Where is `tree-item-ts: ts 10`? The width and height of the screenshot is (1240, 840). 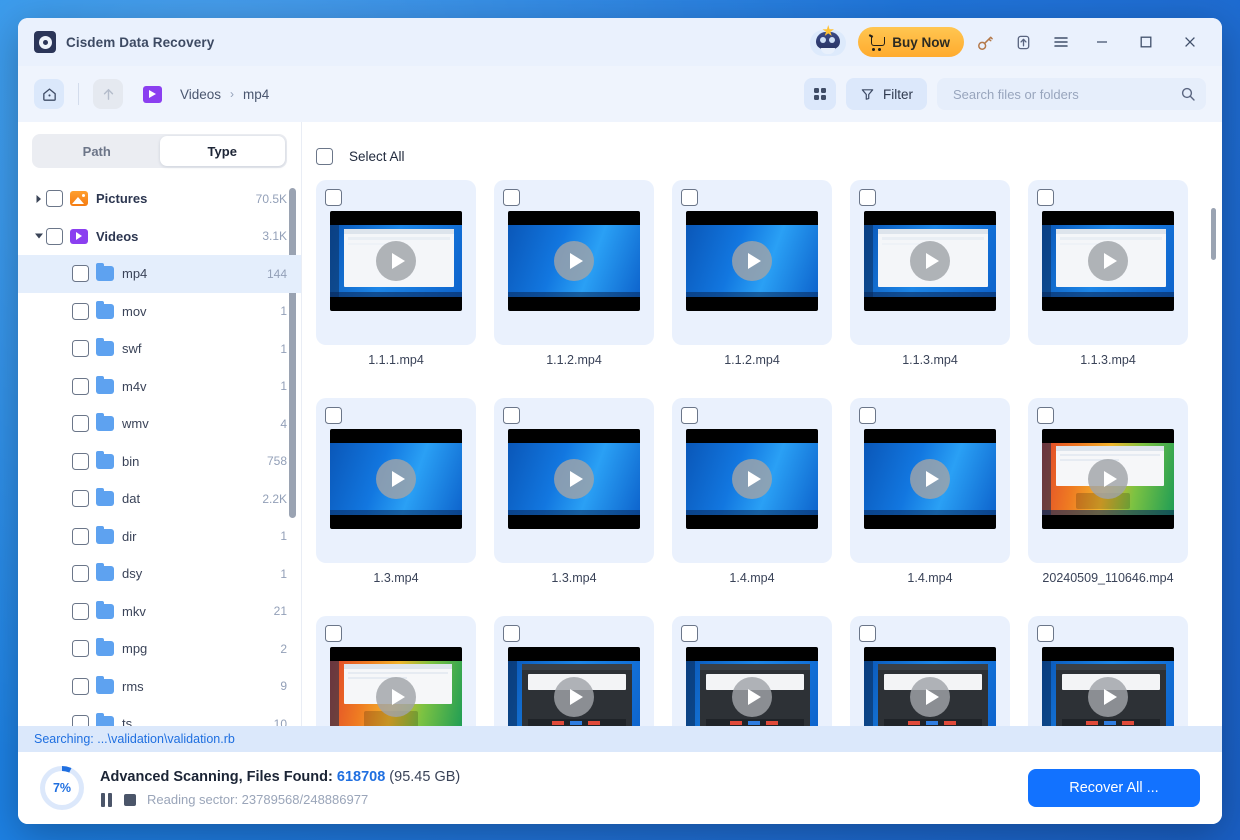
tree-item-ts: ts 10 is located at coordinates (159, 715).